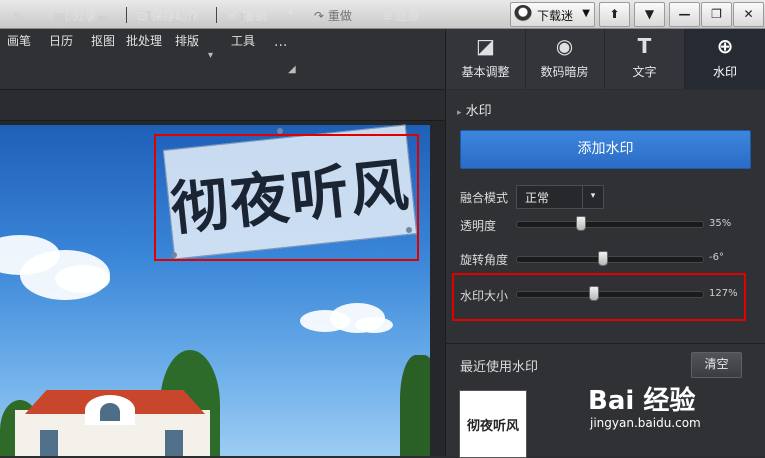 The image size is (765, 458). I want to click on restore-button: ❐, so click(716, 14).